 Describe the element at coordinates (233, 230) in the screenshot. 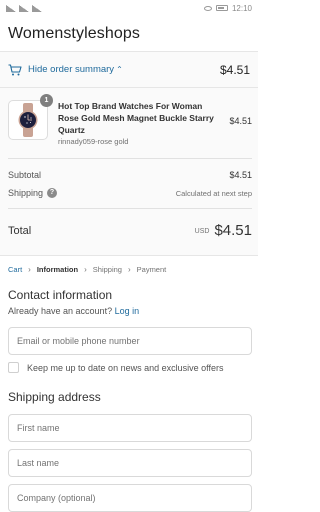

I see `total-value: $4.51` at that location.